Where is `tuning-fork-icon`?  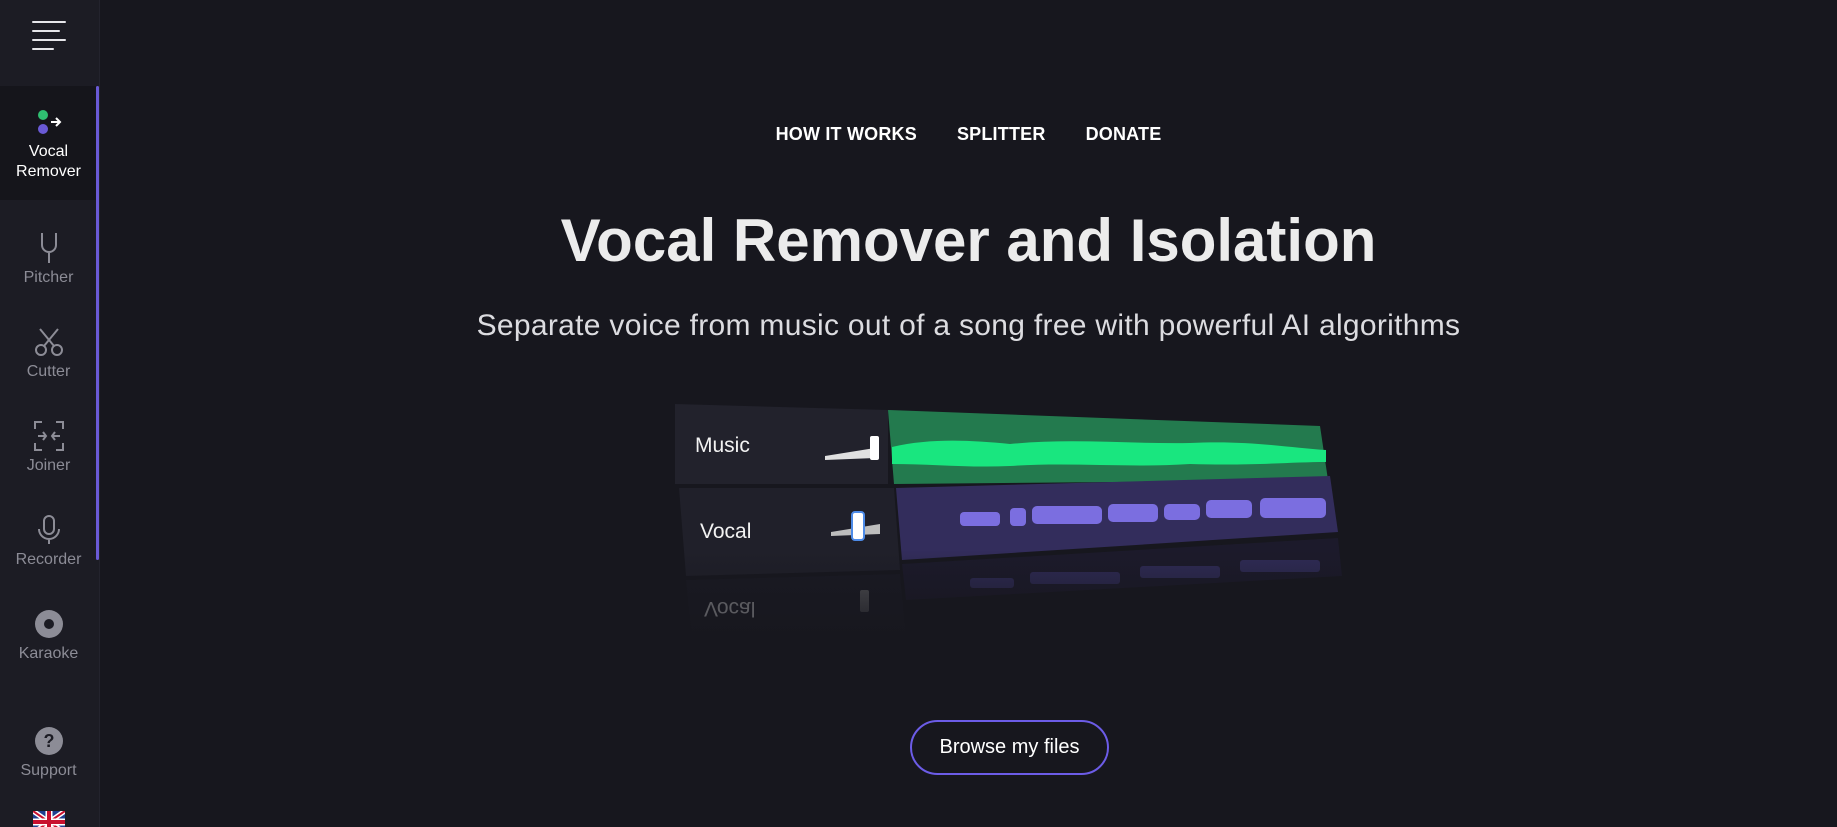 tuning-fork-icon is located at coordinates (49, 248).